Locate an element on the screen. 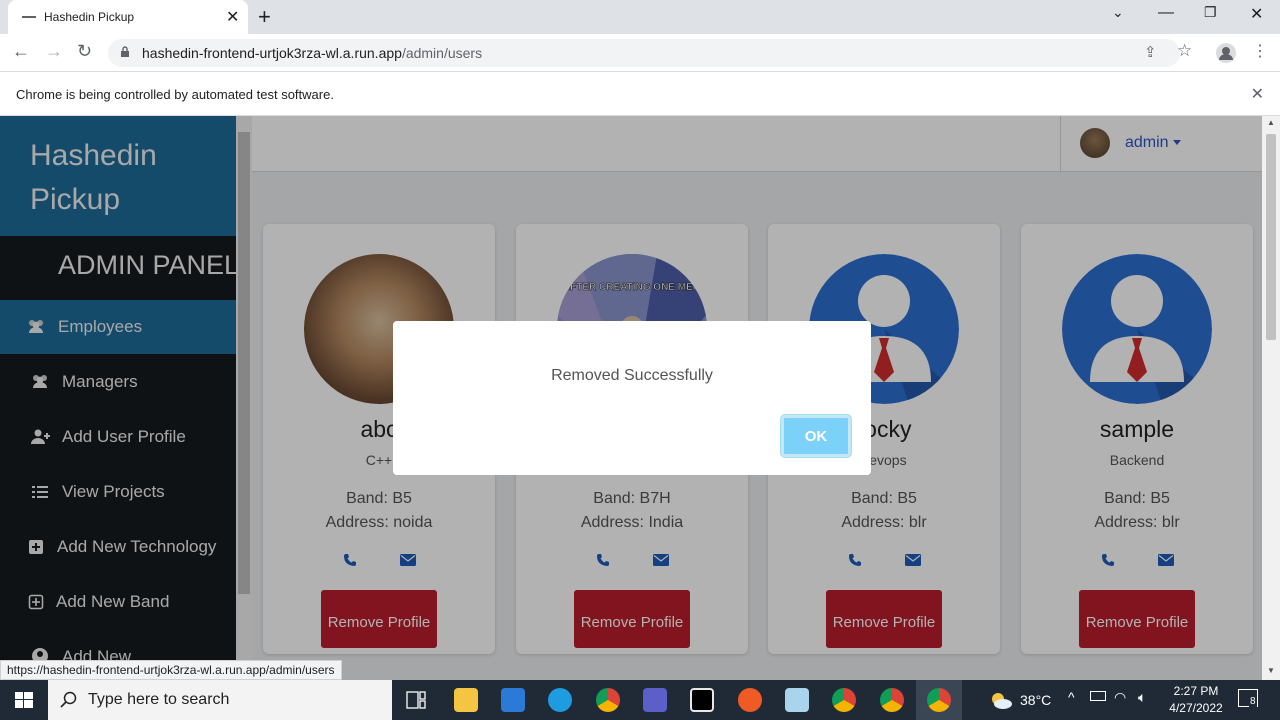  restore-icon: ❐ is located at coordinates (1210, 12).